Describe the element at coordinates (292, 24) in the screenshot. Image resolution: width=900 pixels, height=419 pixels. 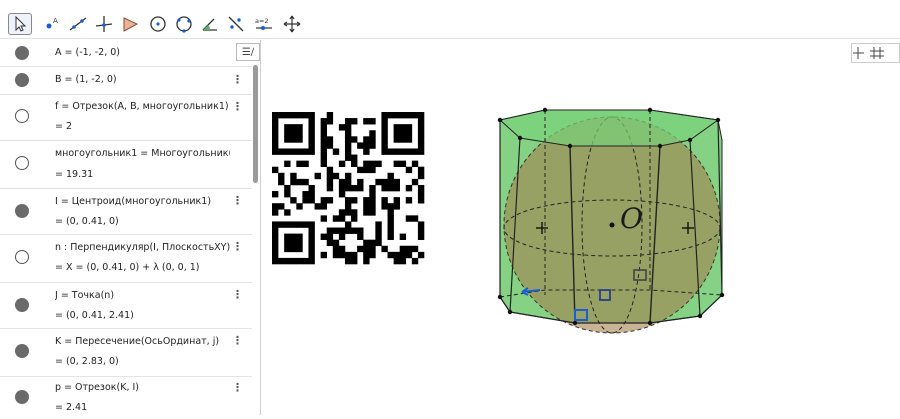
I see `move-graphics-tool-icon` at that location.